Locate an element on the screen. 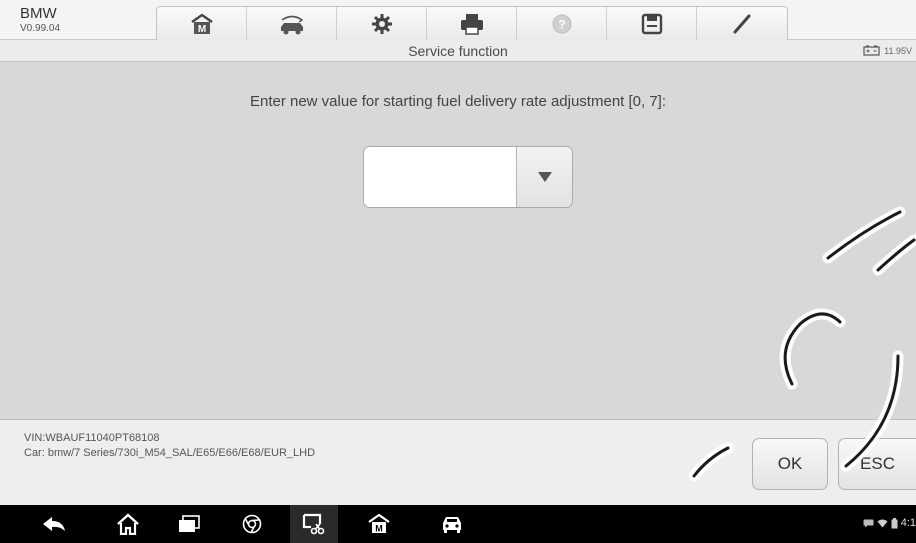 This screenshot has width=916, height=543. nav-vehicle-button is located at coordinates (452, 524).